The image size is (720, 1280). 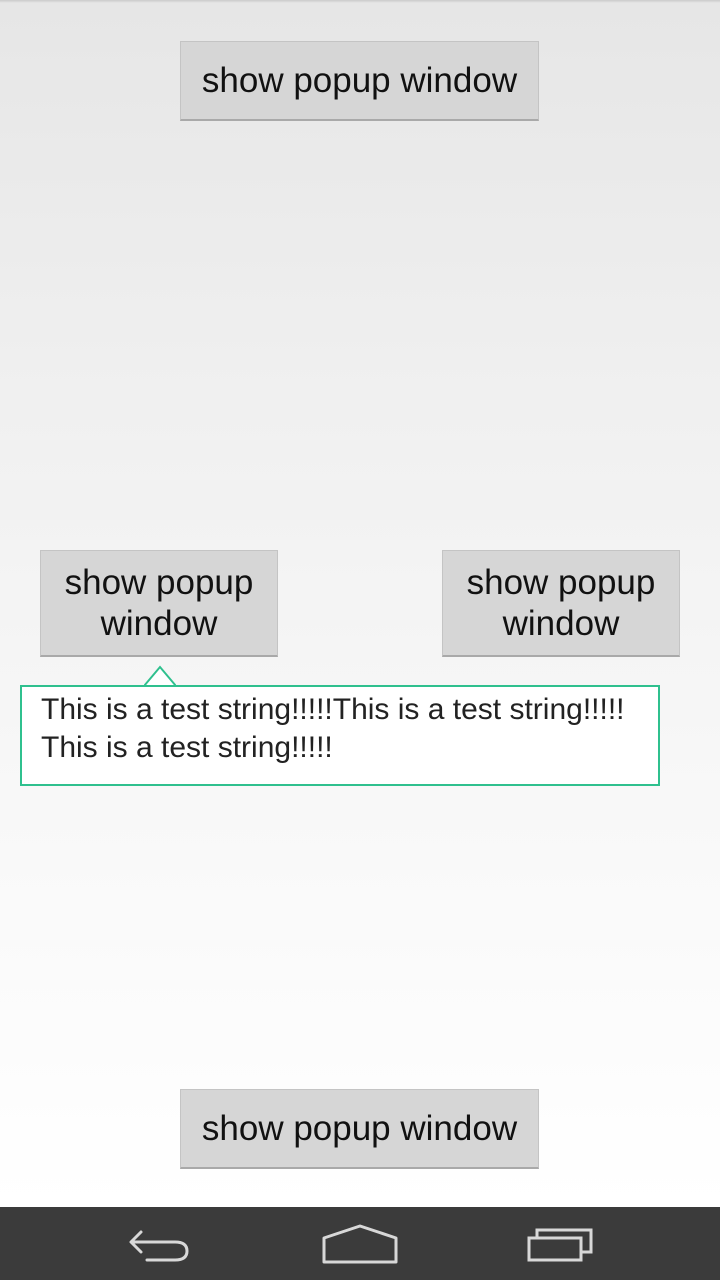 I want to click on popup-arrow, so click(x=160, y=676).